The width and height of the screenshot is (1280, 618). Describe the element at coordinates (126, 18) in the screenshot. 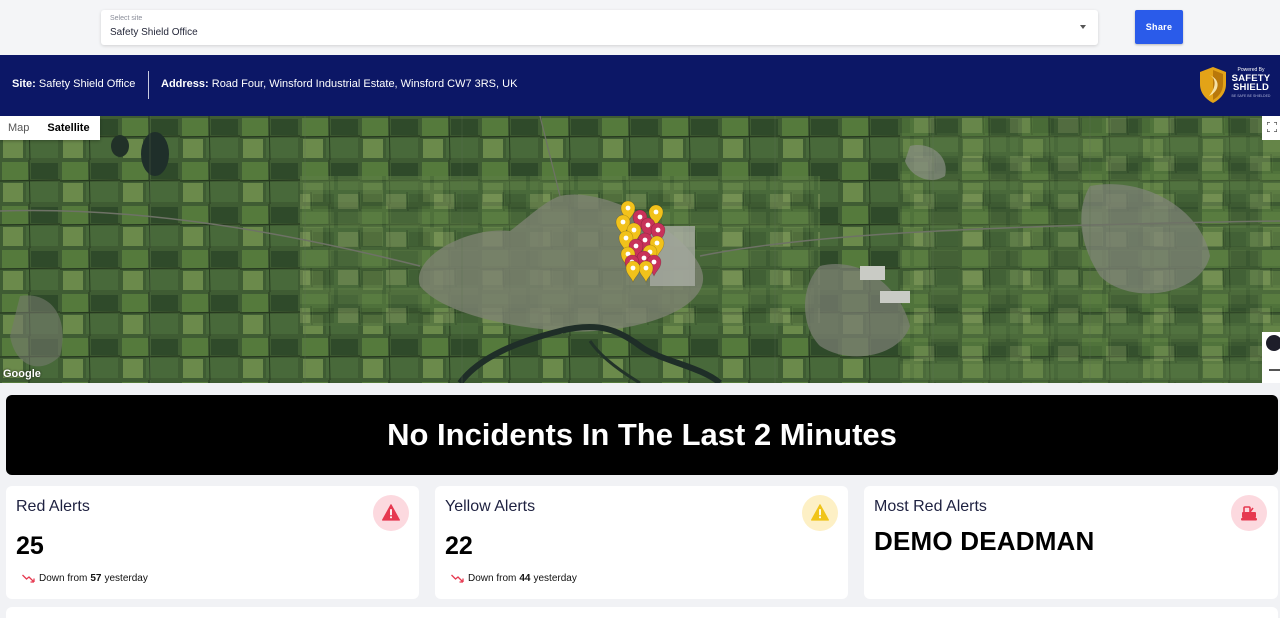

I see `site-select-label: Select site` at that location.